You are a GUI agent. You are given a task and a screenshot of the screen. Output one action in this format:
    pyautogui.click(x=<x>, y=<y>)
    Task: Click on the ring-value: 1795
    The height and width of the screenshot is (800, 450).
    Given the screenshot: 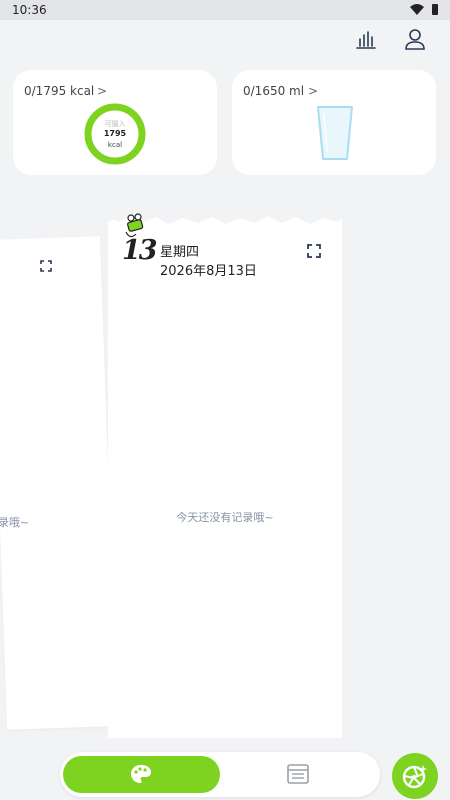 What is the action you would take?
    pyautogui.click(x=115, y=133)
    